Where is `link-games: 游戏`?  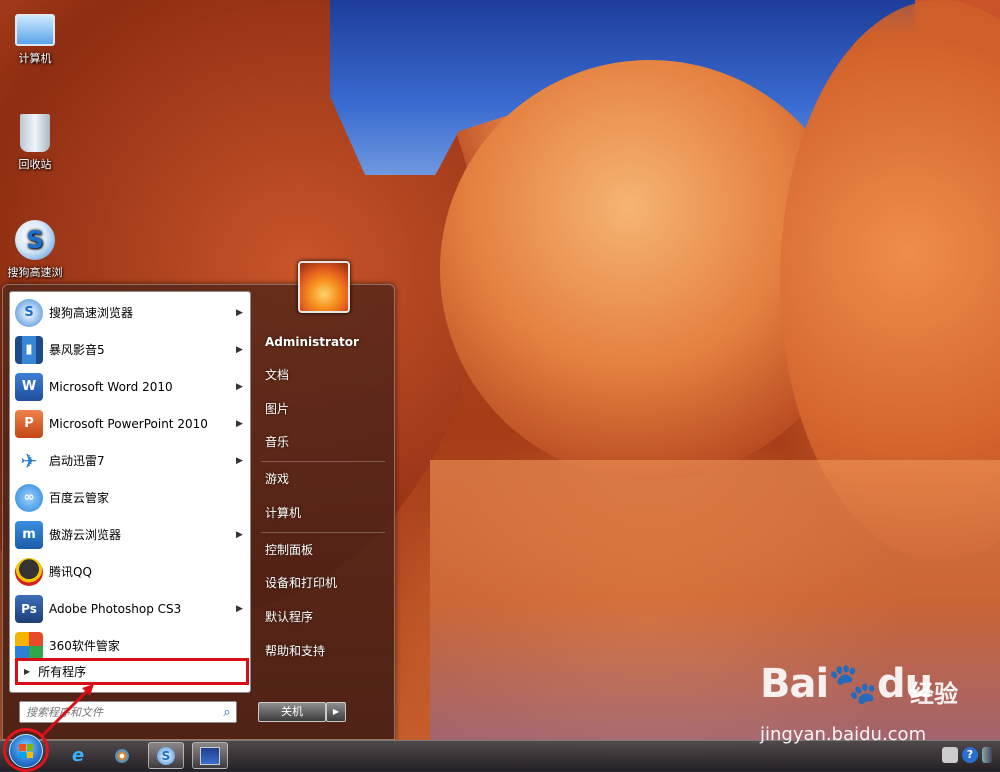
link-games: 游戏 is located at coordinates (324, 479).